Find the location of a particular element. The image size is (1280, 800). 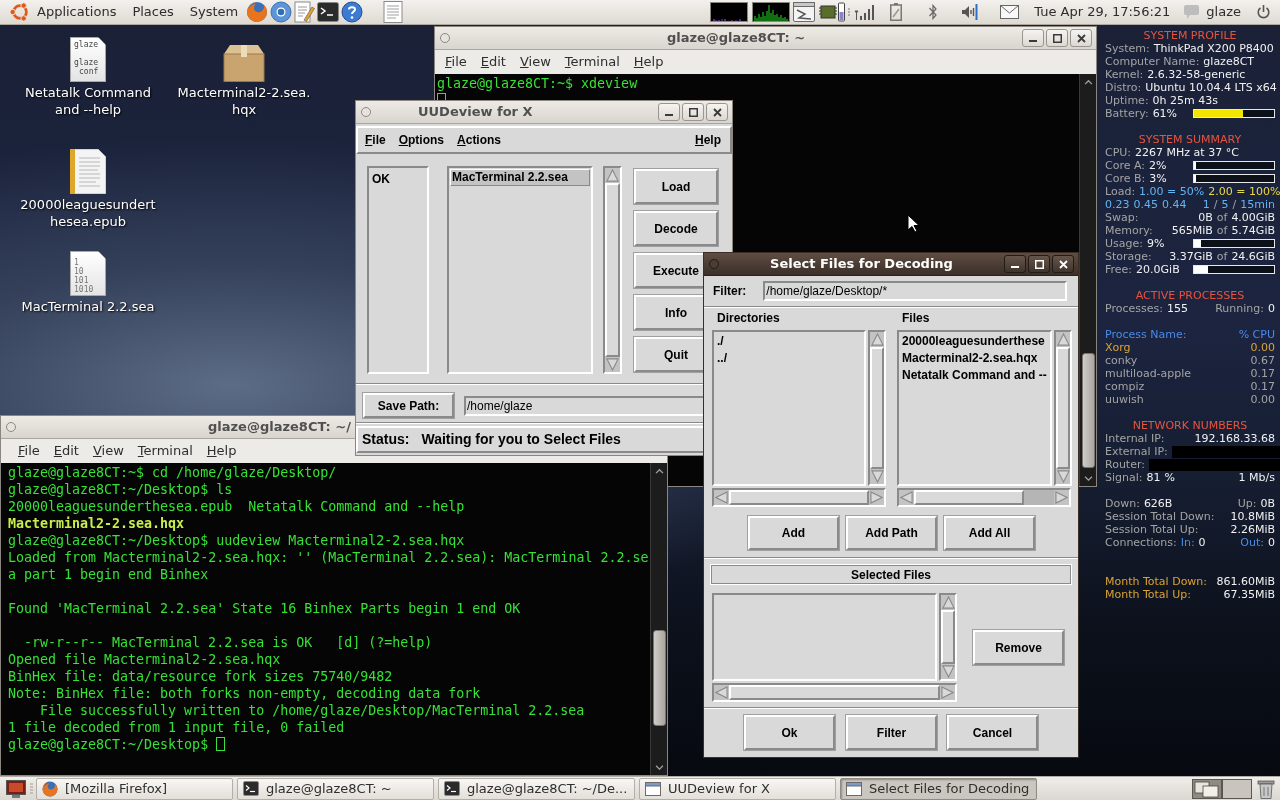

envelope-icon is located at coordinates (1010, 12).